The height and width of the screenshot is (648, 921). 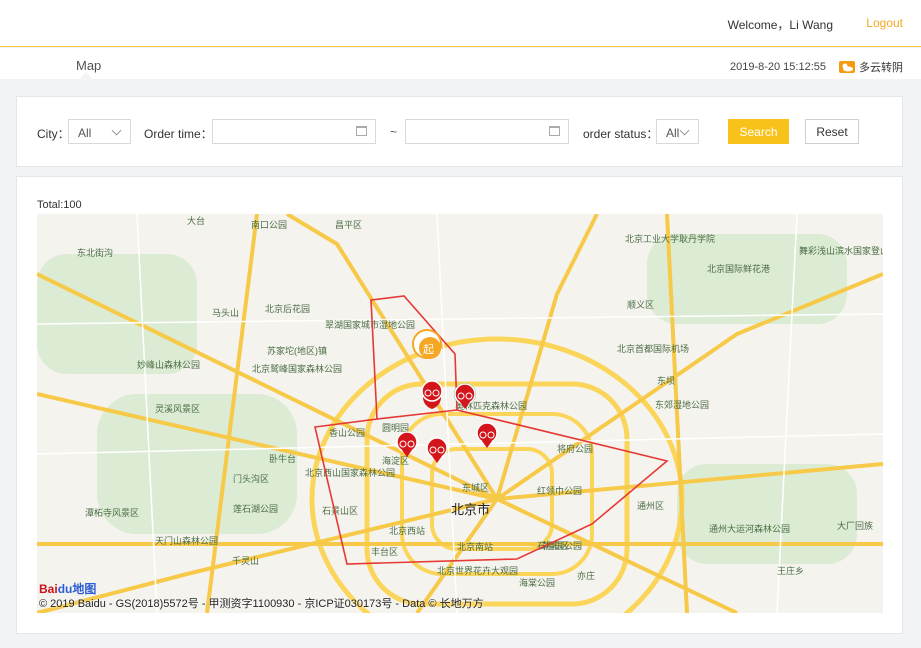 I want to click on map-label: 翠湖国家城市湿地公园, so click(x=370, y=324).